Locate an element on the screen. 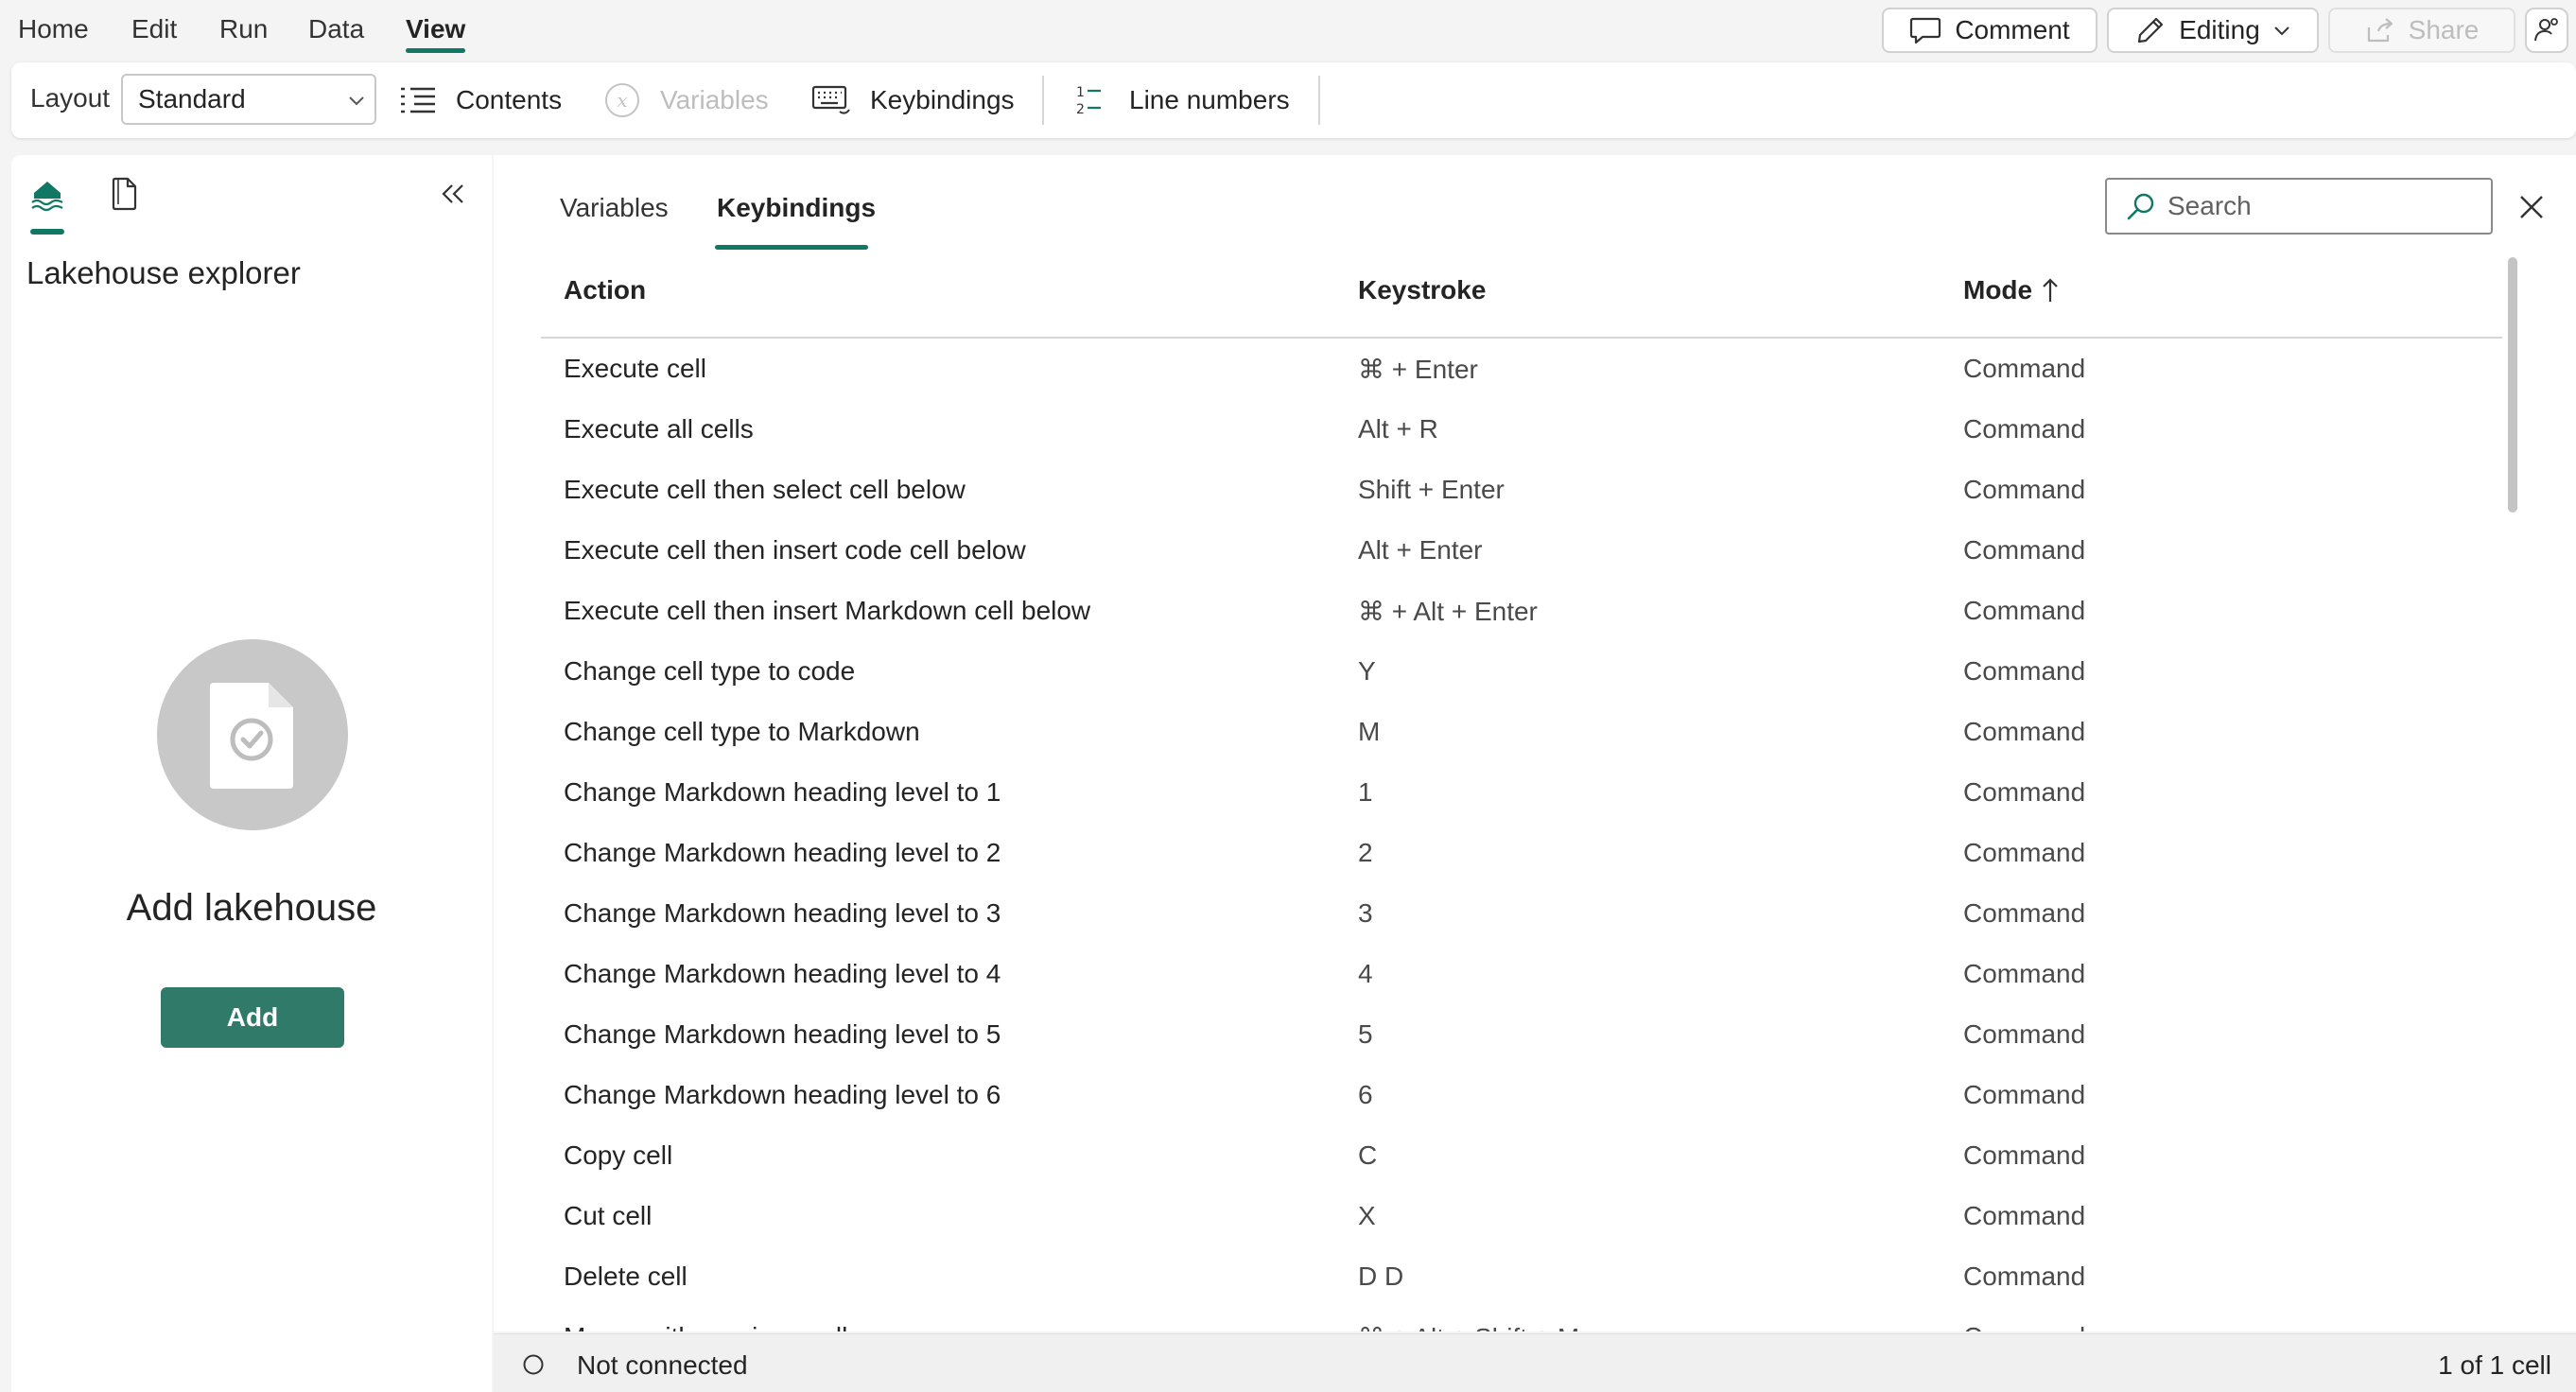 This screenshot has width=2576, height=1392. contents-button: Contents is located at coordinates (480, 100).